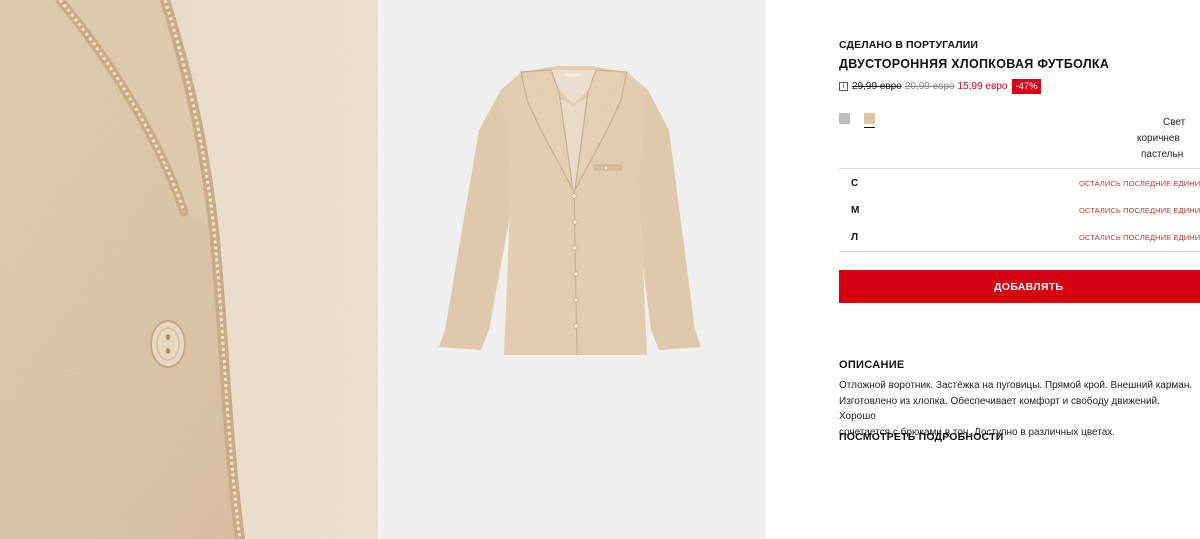 The image size is (1200, 539). What do you see at coordinates (877, 86) in the screenshot?
I see `original-price: 29,99 евро` at bounding box center [877, 86].